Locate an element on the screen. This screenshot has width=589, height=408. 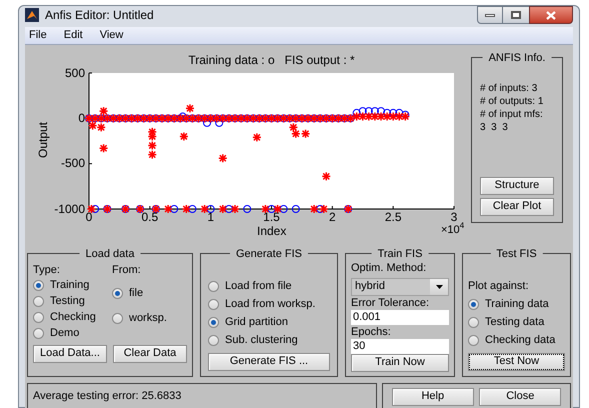
status-text: Average testing error: 25.6833 is located at coordinates (107, 396).